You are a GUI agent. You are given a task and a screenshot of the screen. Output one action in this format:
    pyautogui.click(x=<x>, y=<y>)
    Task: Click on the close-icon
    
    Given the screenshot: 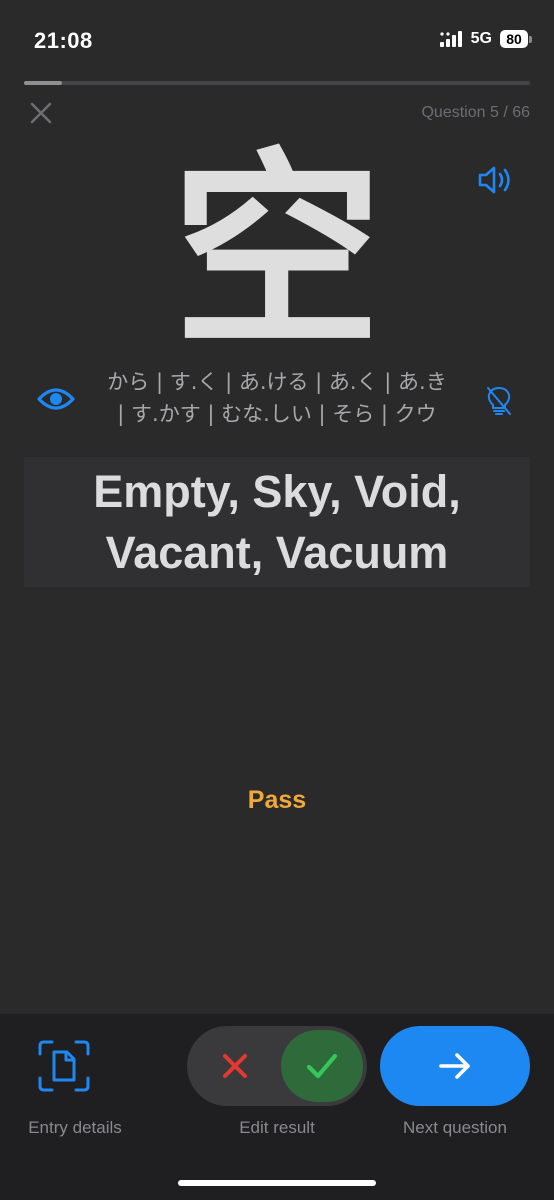 What is the action you would take?
    pyautogui.click(x=41, y=113)
    